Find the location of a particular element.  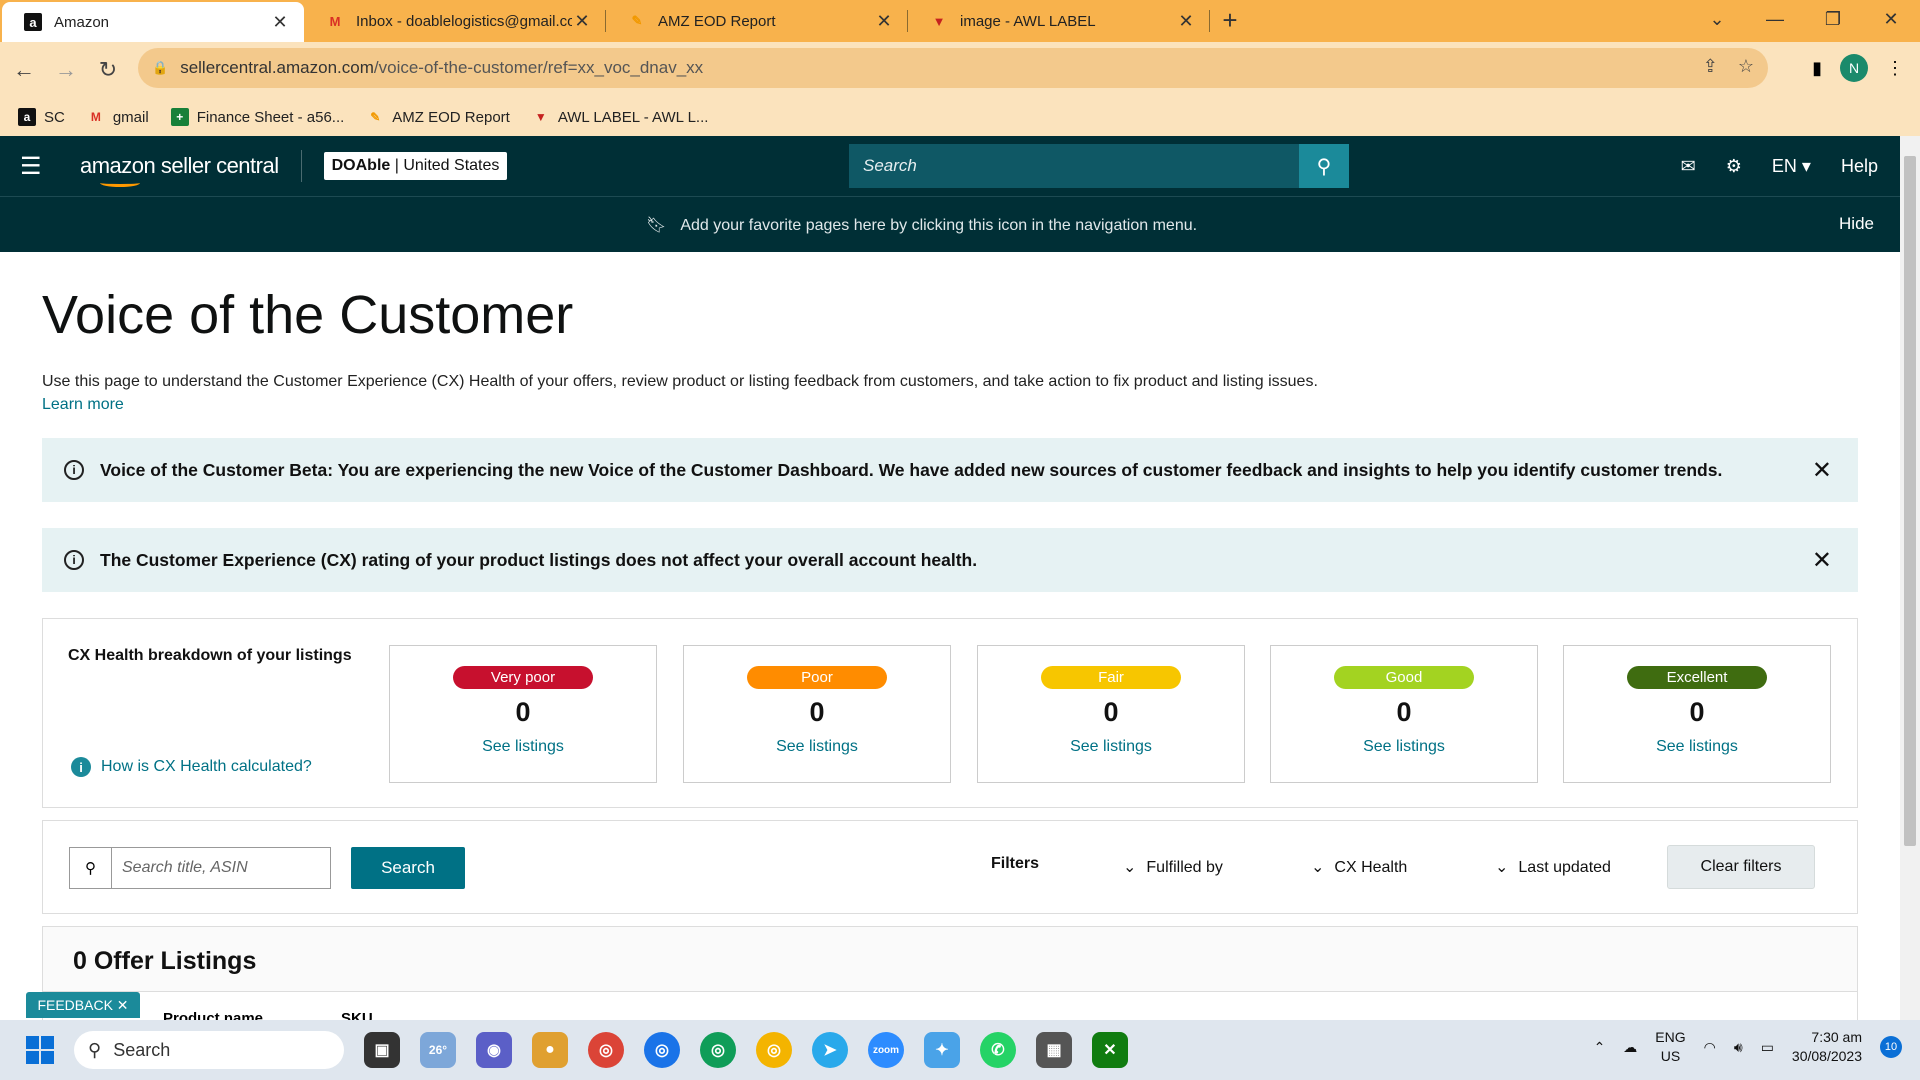

taskbar-search: ⚲ Search is located at coordinates (209, 1050).